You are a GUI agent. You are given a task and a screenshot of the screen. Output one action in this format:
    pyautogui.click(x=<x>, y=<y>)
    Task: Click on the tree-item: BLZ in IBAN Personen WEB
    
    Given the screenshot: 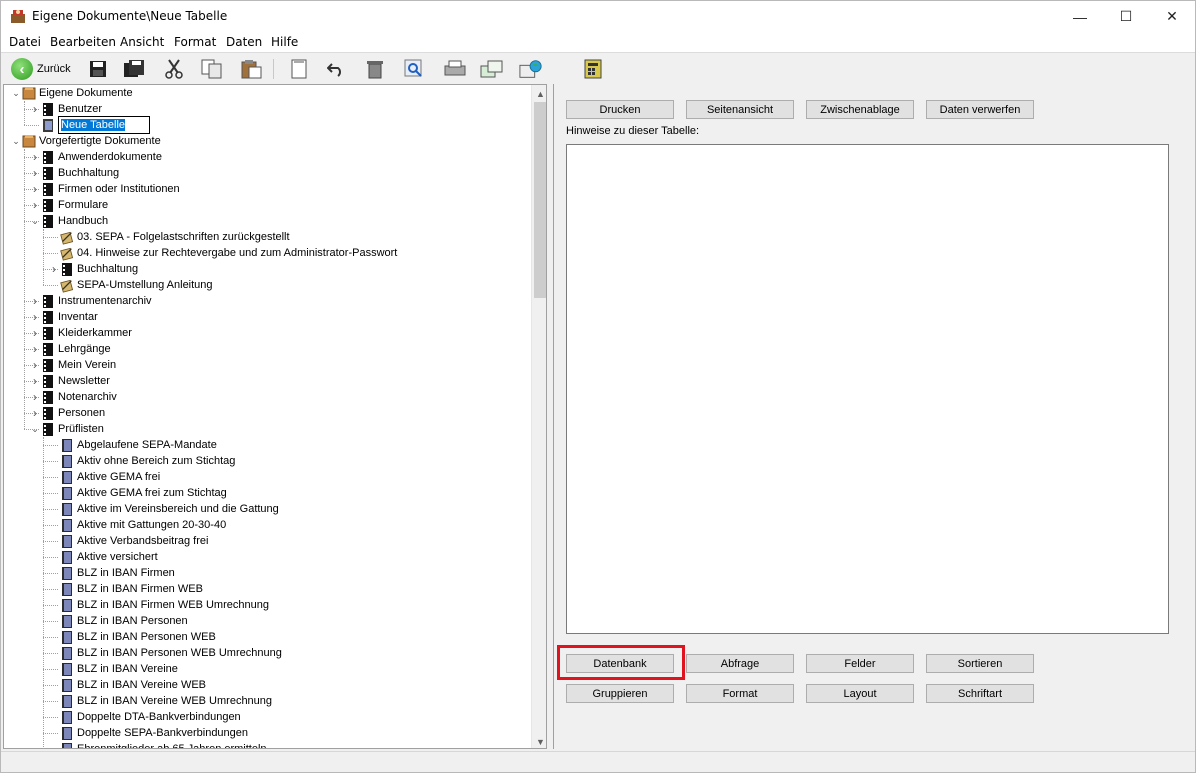 What is the action you would take?
    pyautogui.click(x=132, y=637)
    